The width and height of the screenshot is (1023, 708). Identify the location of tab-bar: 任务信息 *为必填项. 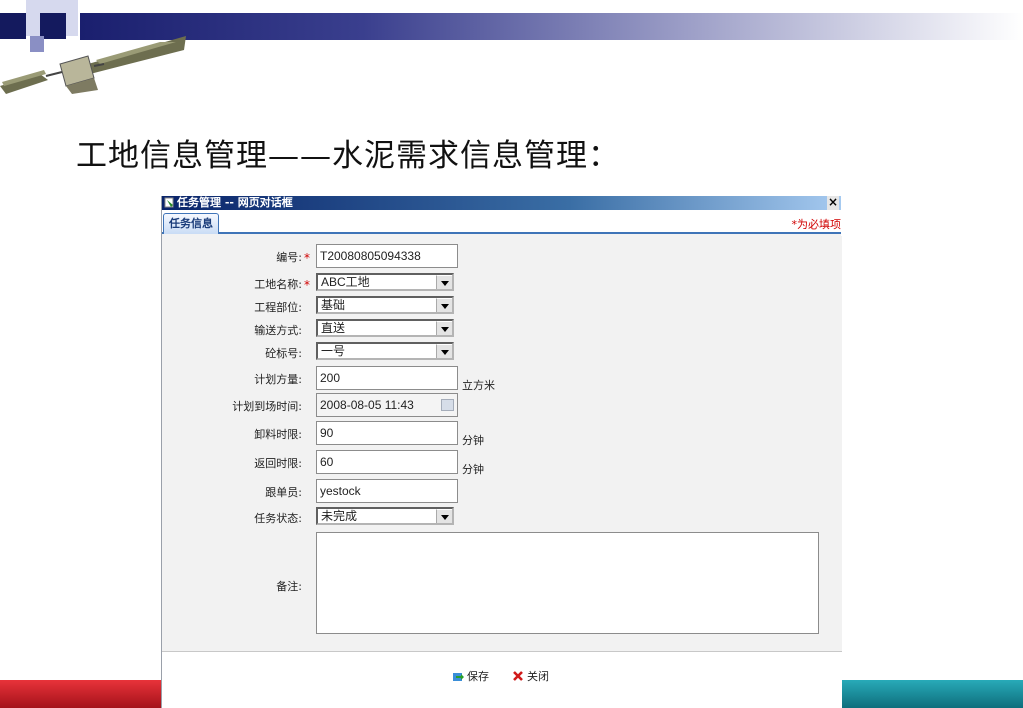
(501, 222).